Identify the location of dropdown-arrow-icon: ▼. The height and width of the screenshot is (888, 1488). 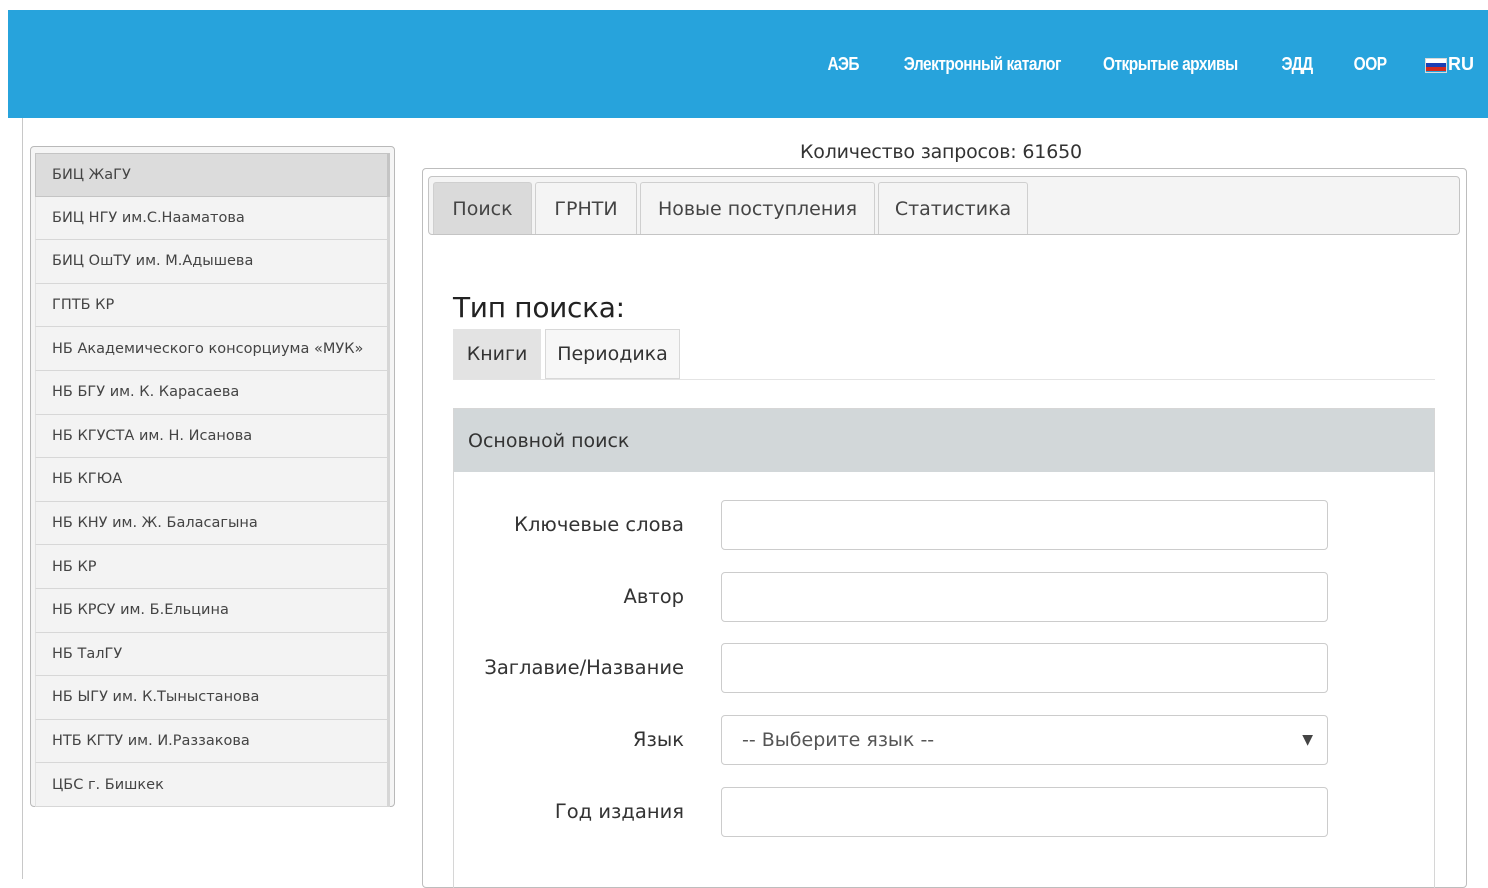
(1307, 740).